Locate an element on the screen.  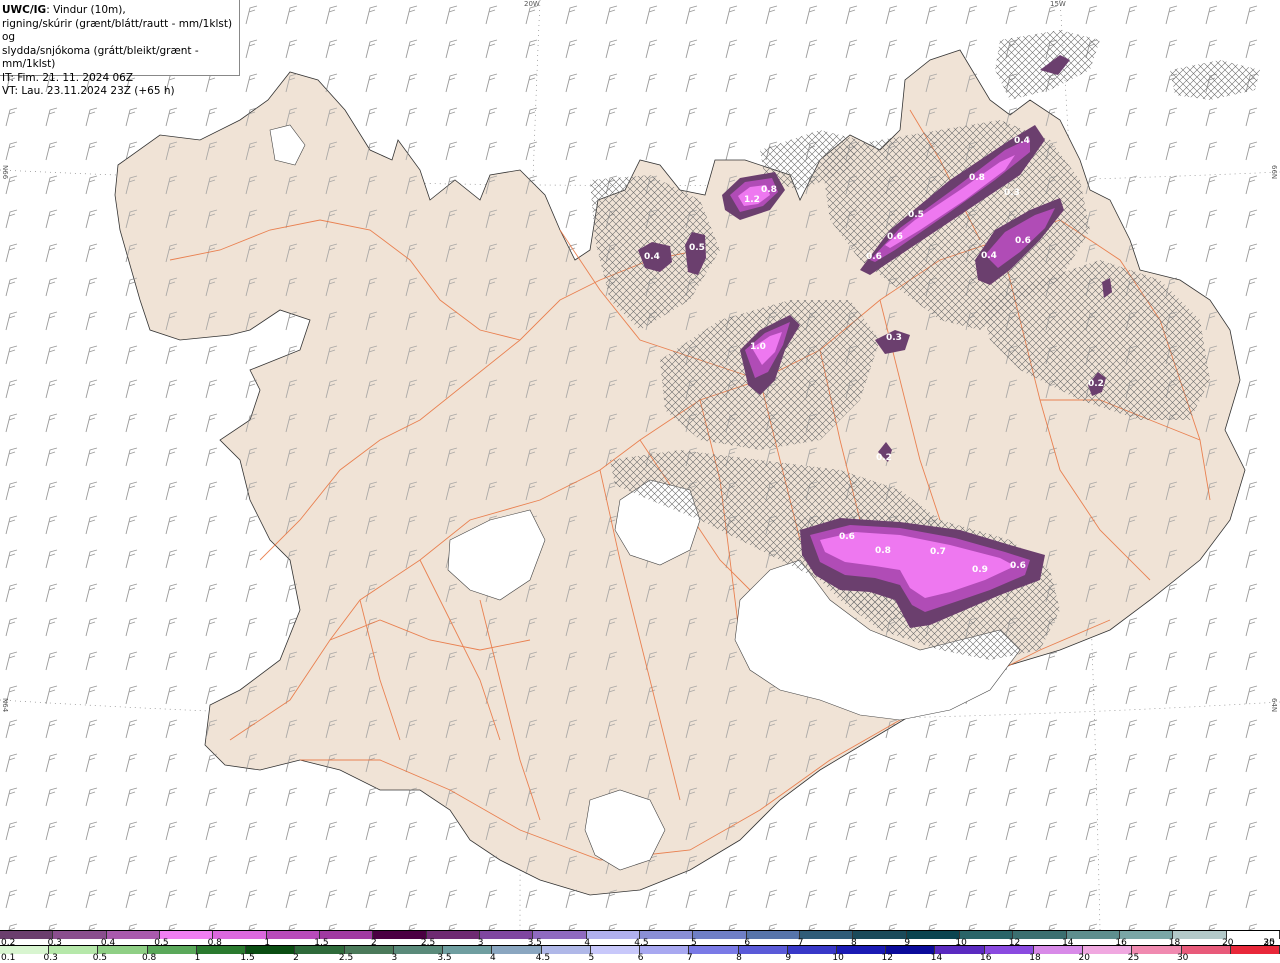
legend-tick-label: 0.3 is located at coordinates (50, 958).